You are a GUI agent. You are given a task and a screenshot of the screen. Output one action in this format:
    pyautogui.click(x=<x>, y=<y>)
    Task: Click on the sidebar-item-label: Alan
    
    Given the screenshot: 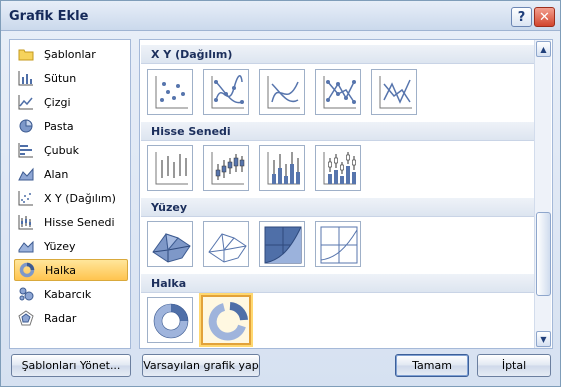 What is the action you would take?
    pyautogui.click(x=56, y=174)
    